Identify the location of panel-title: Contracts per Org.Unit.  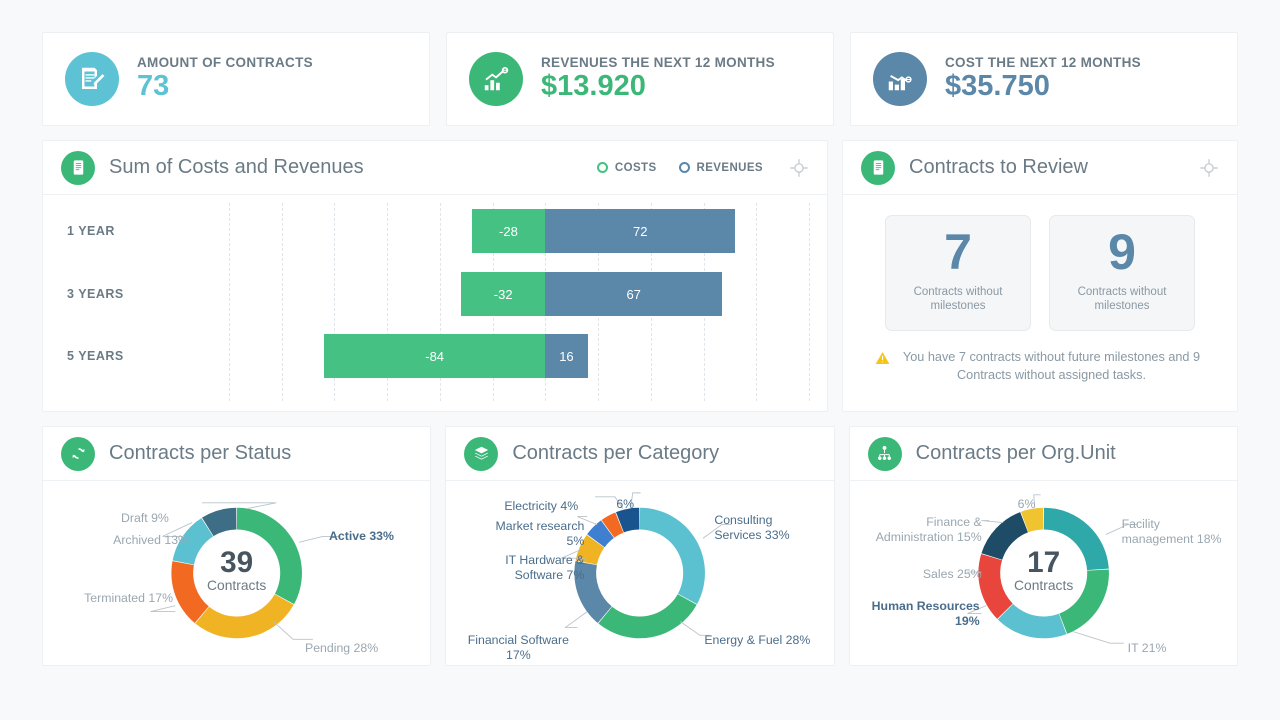
(1015, 453).